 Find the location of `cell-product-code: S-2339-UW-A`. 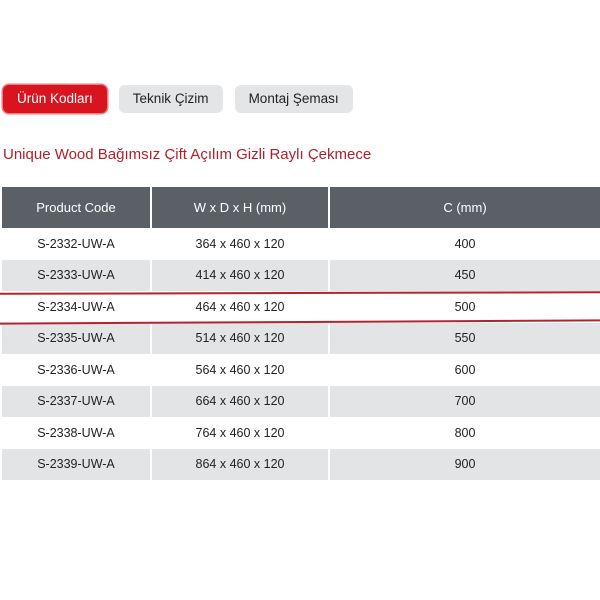

cell-product-code: S-2339-UW-A is located at coordinates (77, 464).